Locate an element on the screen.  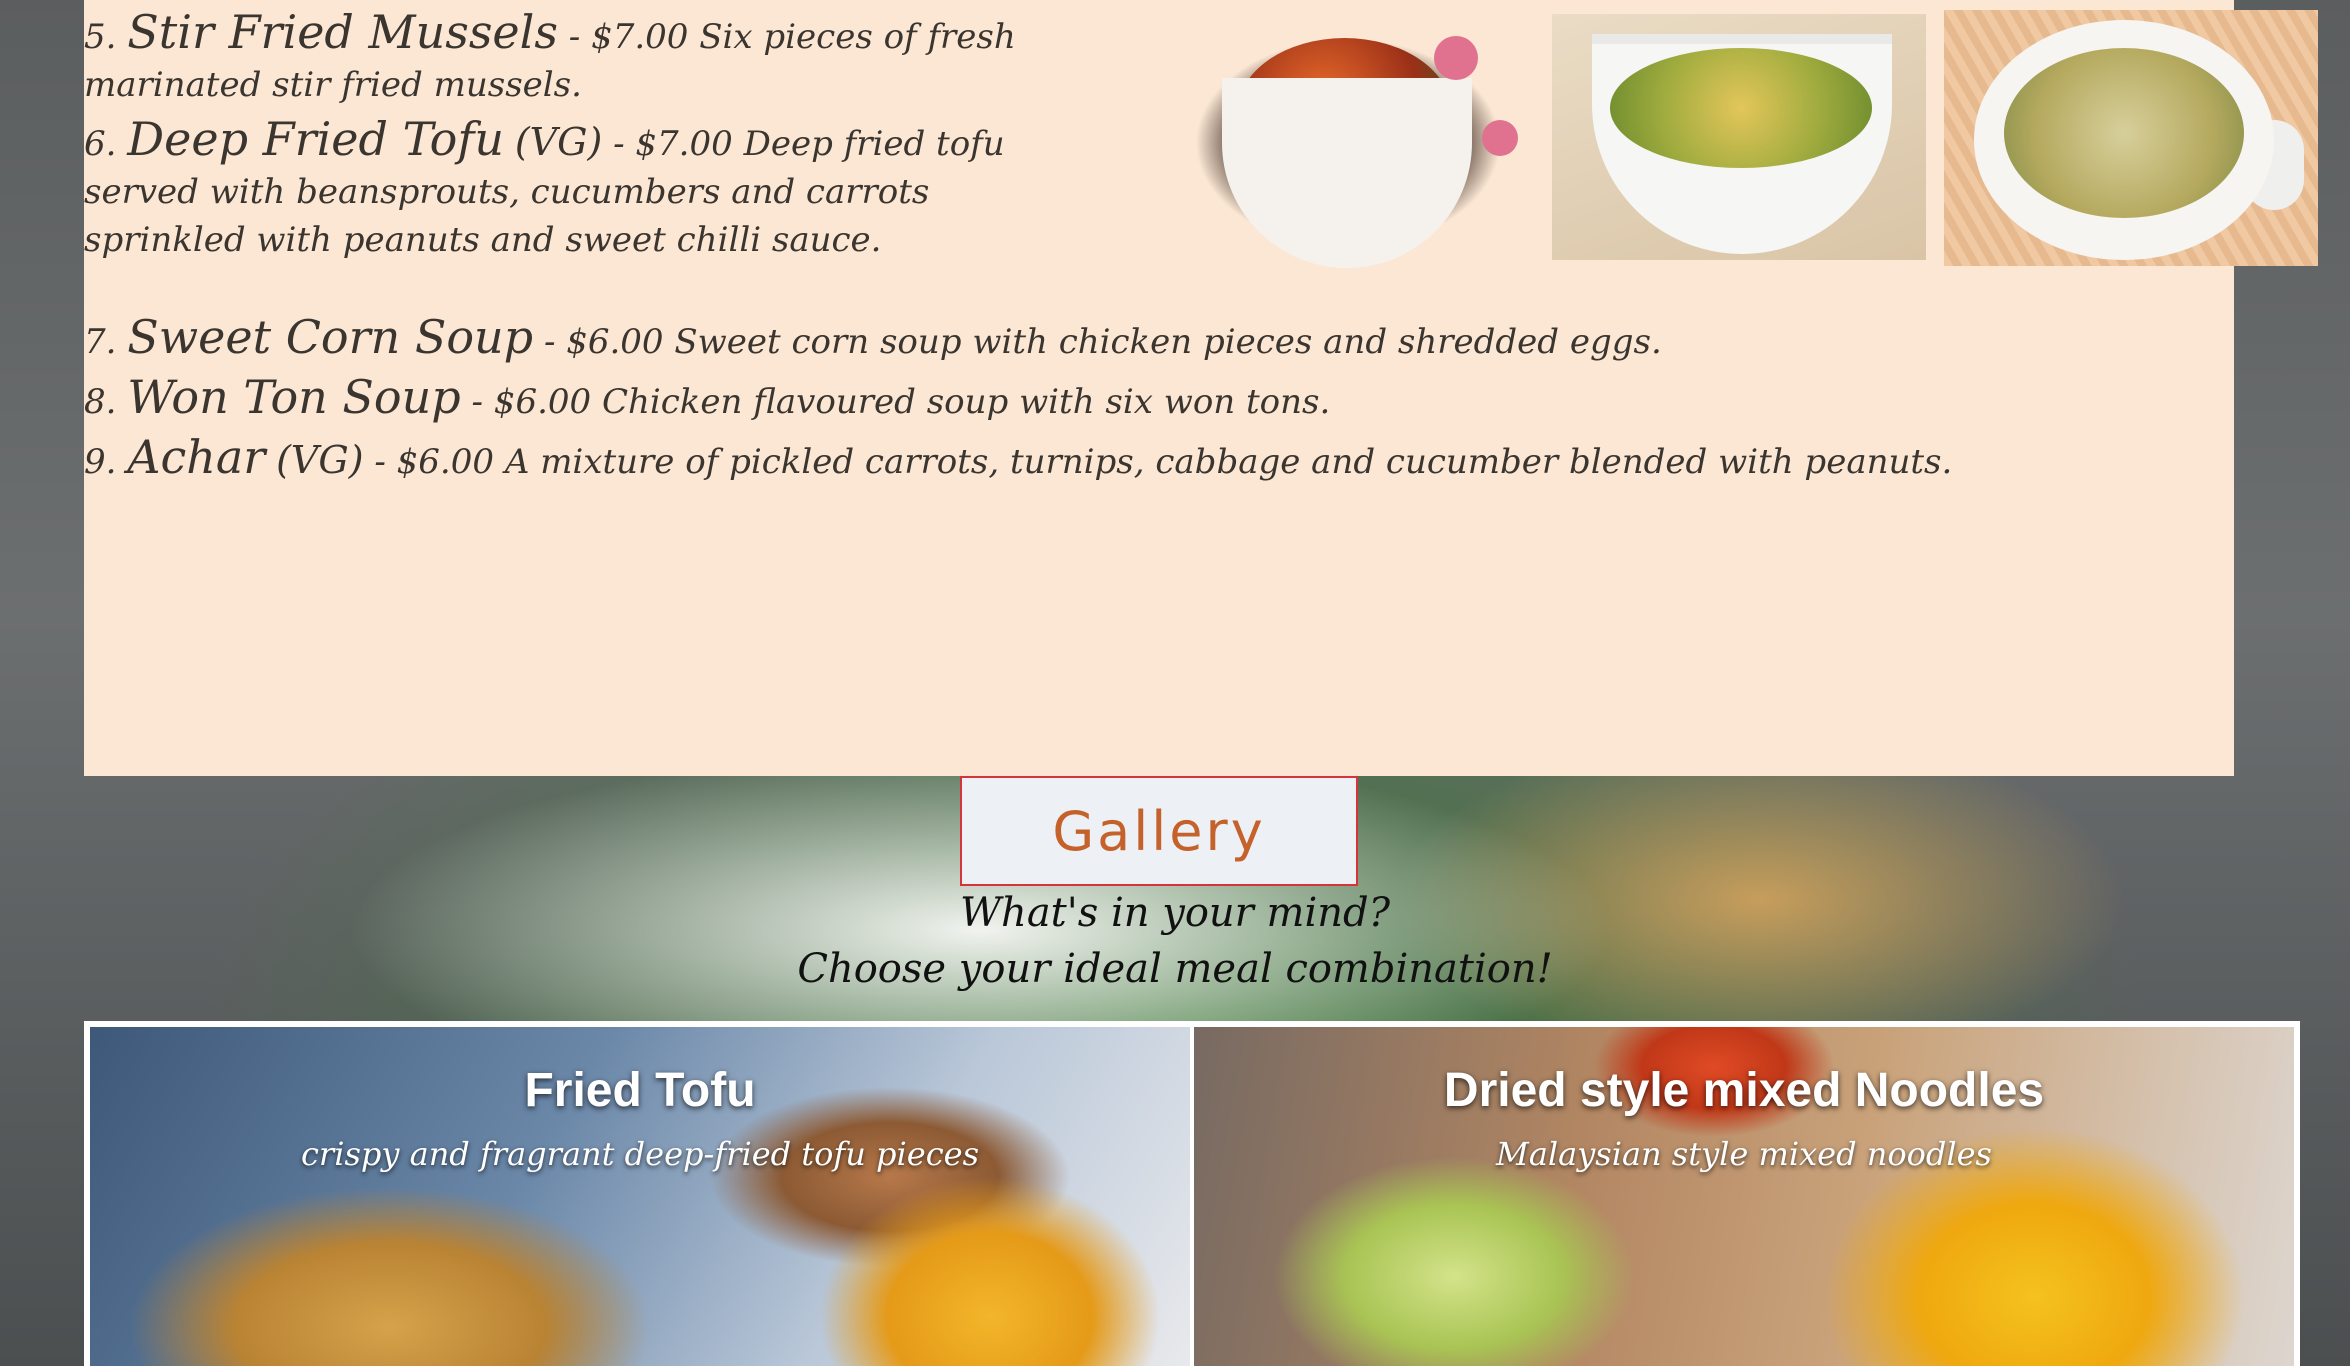
item-name: Sweet Corn Soup is located at coordinates (330, 337).